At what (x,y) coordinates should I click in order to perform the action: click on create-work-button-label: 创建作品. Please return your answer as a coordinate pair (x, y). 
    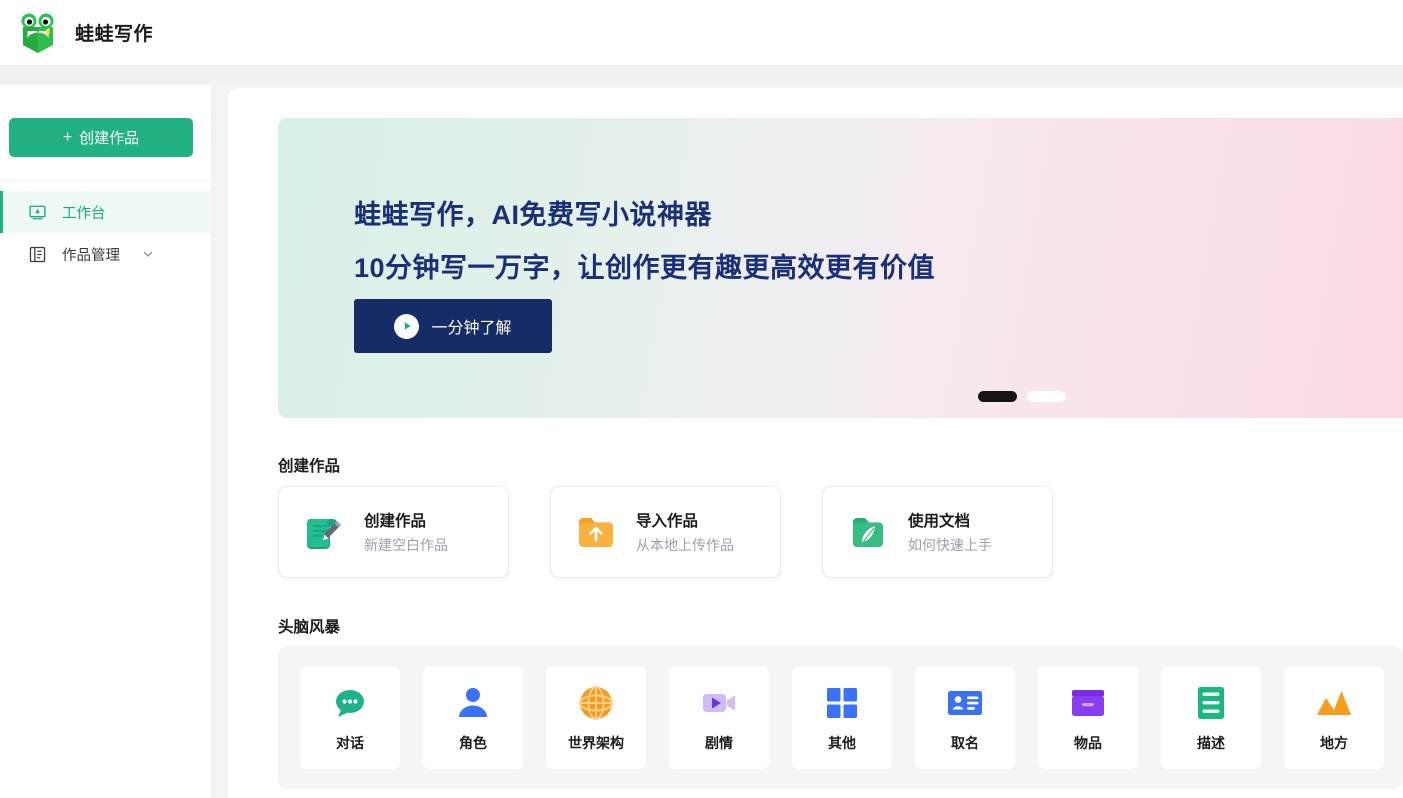
    Looking at the image, I should click on (109, 138).